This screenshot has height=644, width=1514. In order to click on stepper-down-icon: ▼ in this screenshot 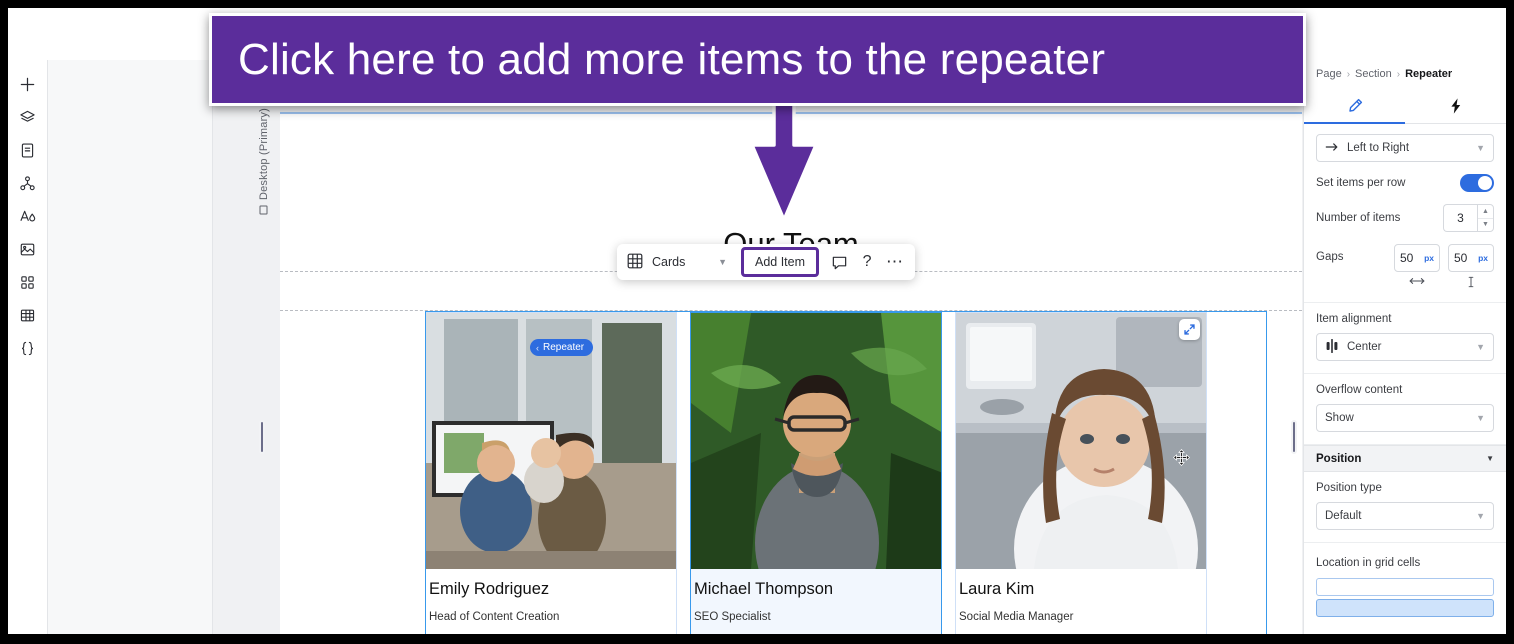, I will do `click(1485, 225)`.